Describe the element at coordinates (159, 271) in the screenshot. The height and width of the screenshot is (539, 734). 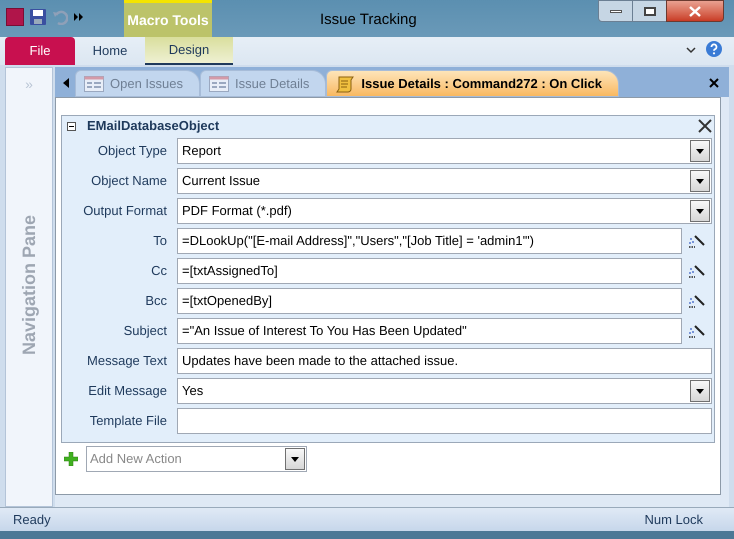
I see `argument-label: Cc` at that location.